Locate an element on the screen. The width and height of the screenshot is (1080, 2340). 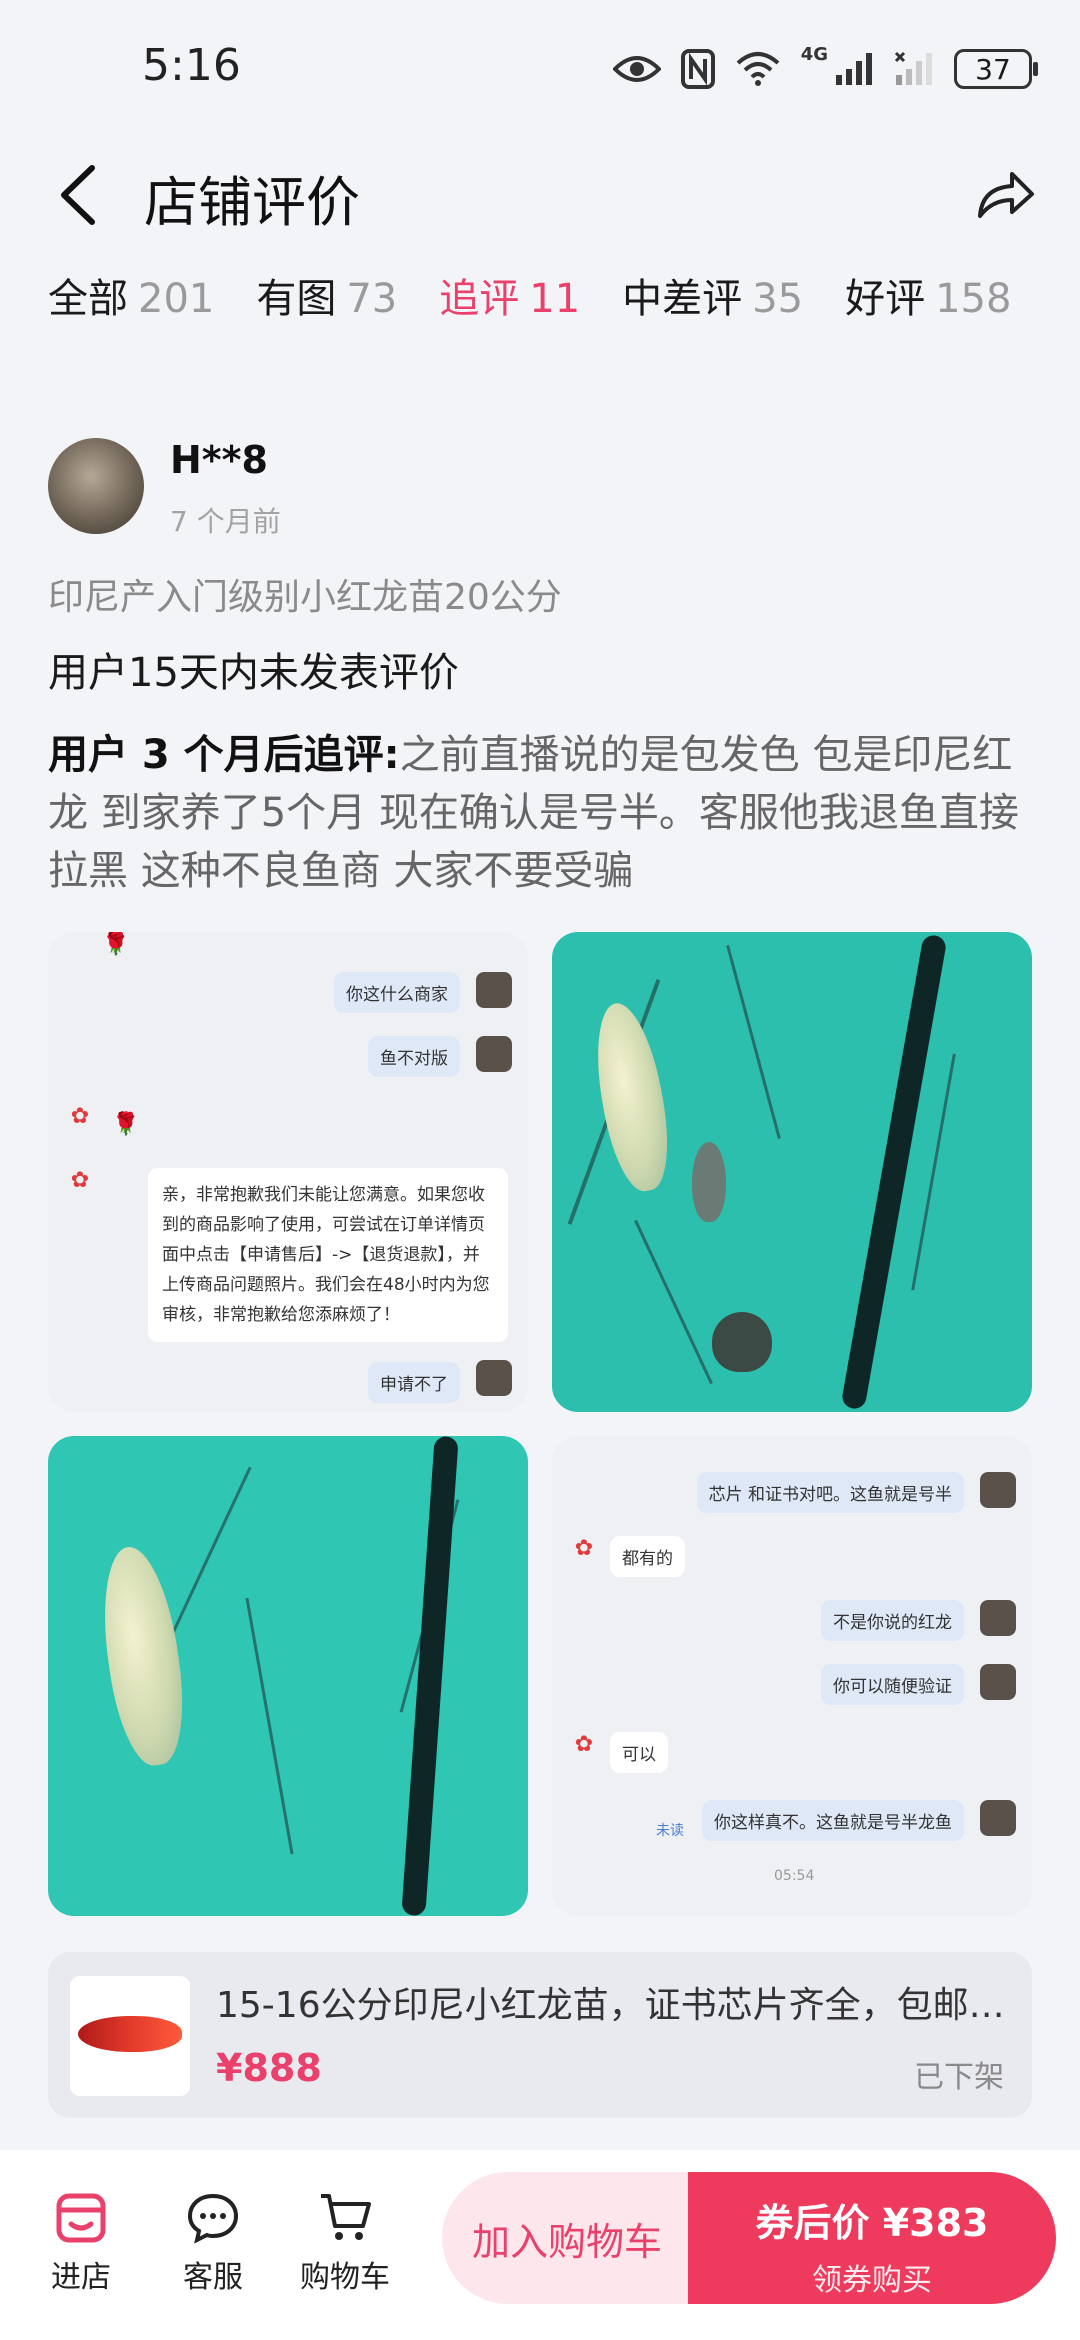
avatar is located at coordinates (96, 486).